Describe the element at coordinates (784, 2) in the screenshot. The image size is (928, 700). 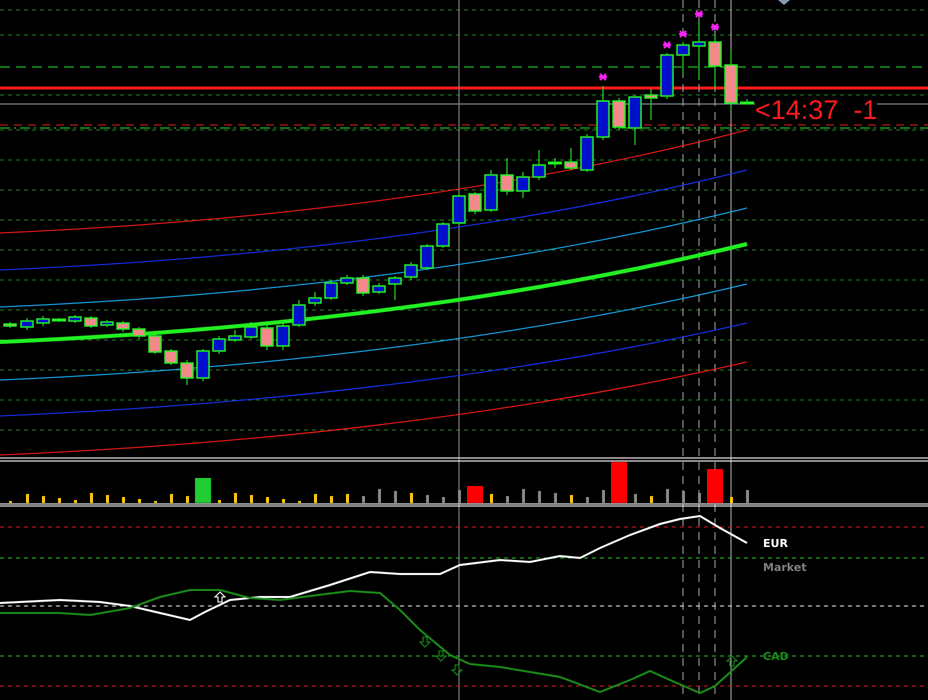
I see `triangle-marker-icon` at that location.